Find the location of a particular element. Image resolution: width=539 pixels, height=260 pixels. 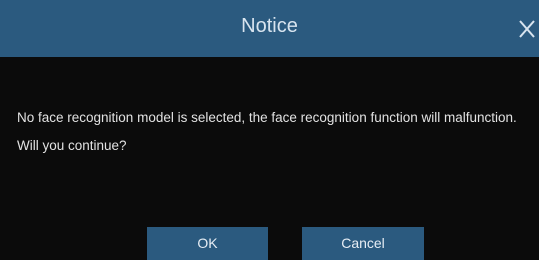

close-icon-glyph is located at coordinates (527, 29).